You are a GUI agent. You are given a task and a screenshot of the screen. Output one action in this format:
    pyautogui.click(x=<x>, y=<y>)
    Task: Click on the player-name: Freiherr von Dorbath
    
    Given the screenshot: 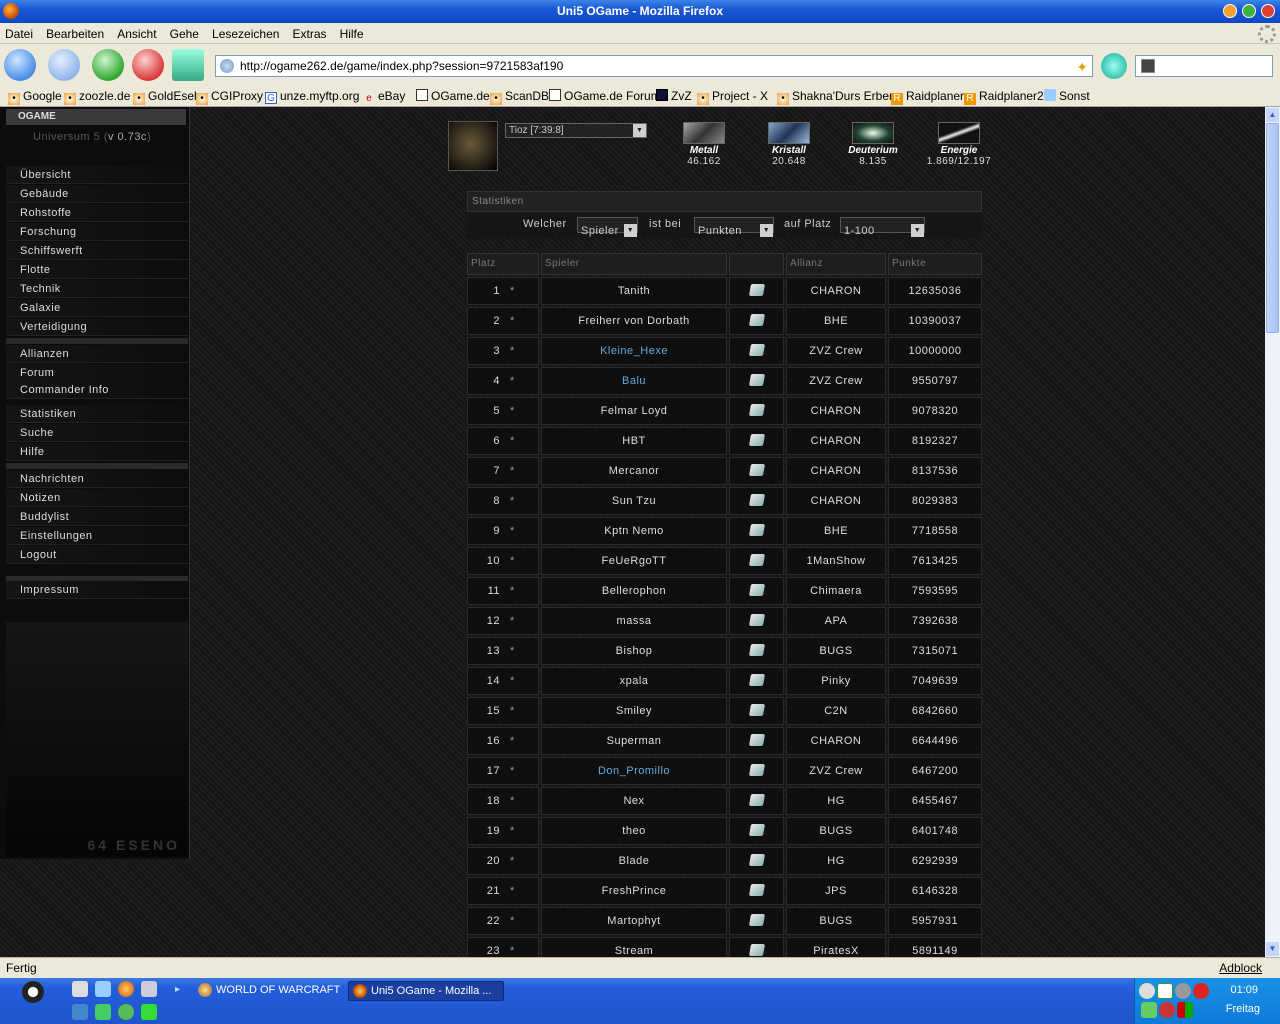 What is the action you would take?
    pyautogui.click(x=634, y=321)
    